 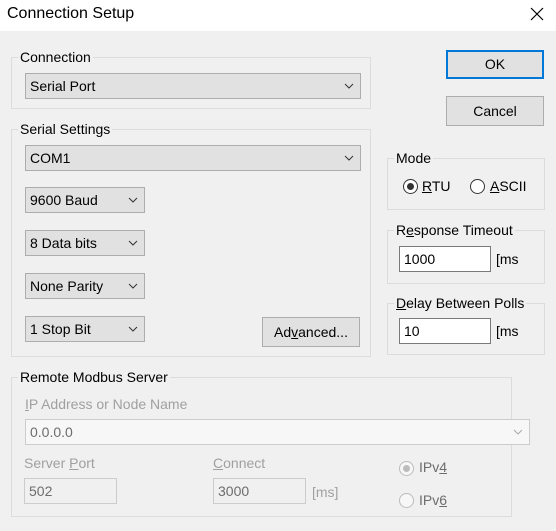 I want to click on connect-timeout-input: 3000, so click(x=259, y=491).